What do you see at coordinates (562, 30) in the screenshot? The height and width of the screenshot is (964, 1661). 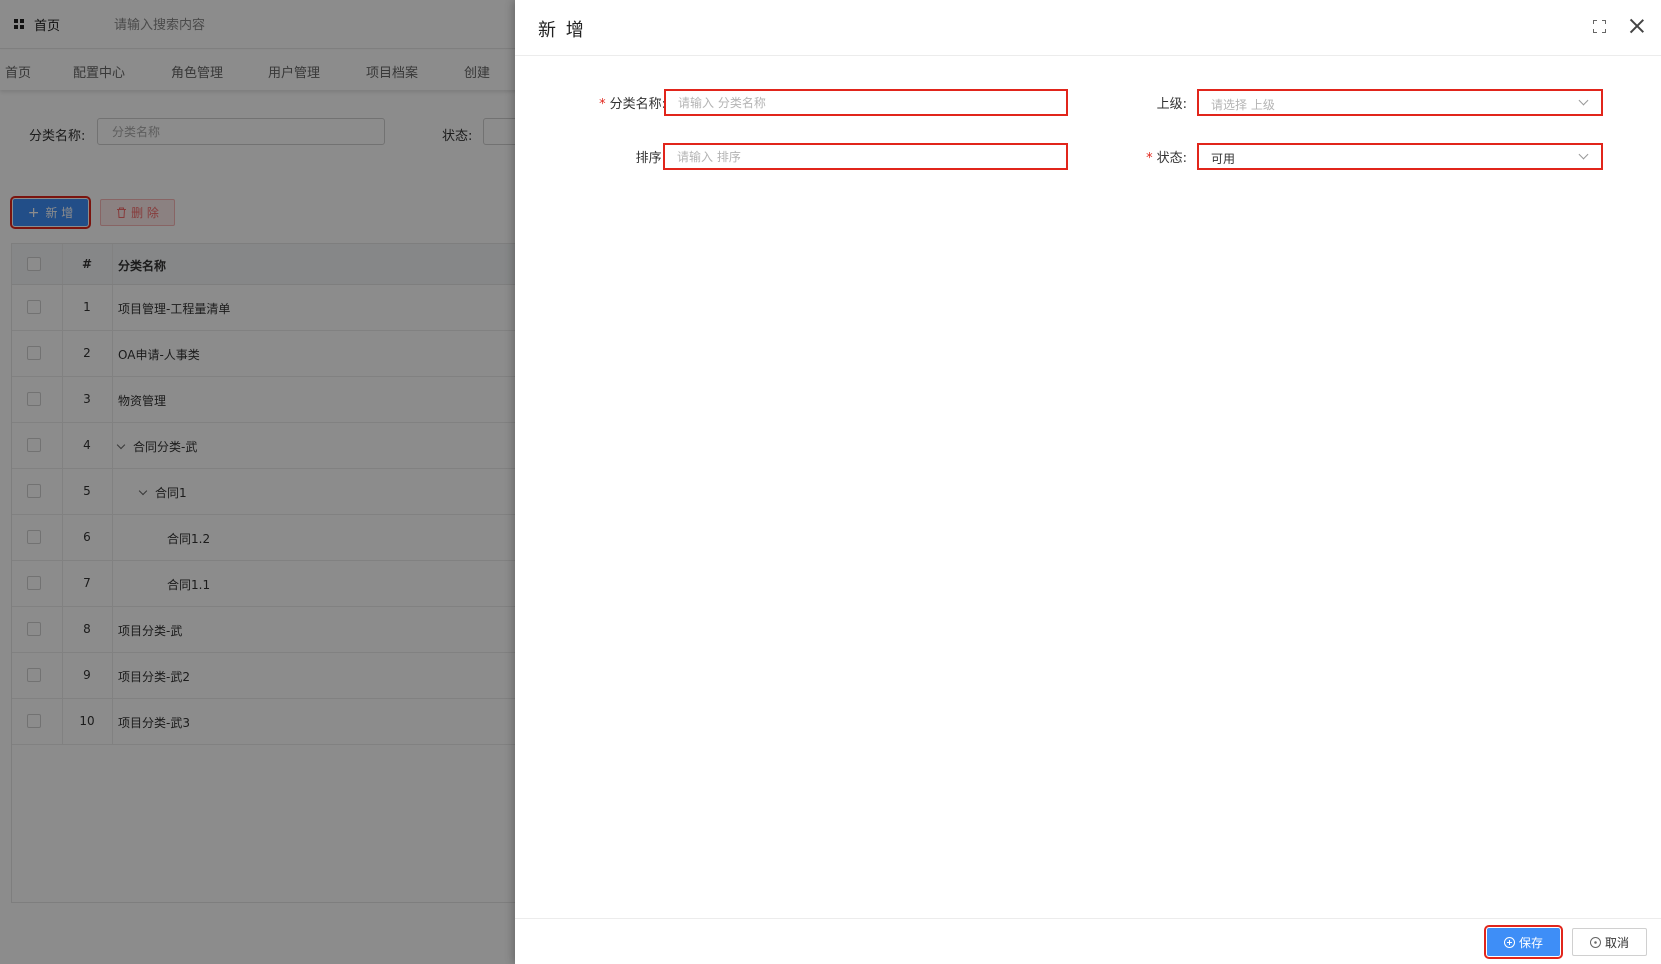 I see `dialog-title: 新 增` at bounding box center [562, 30].